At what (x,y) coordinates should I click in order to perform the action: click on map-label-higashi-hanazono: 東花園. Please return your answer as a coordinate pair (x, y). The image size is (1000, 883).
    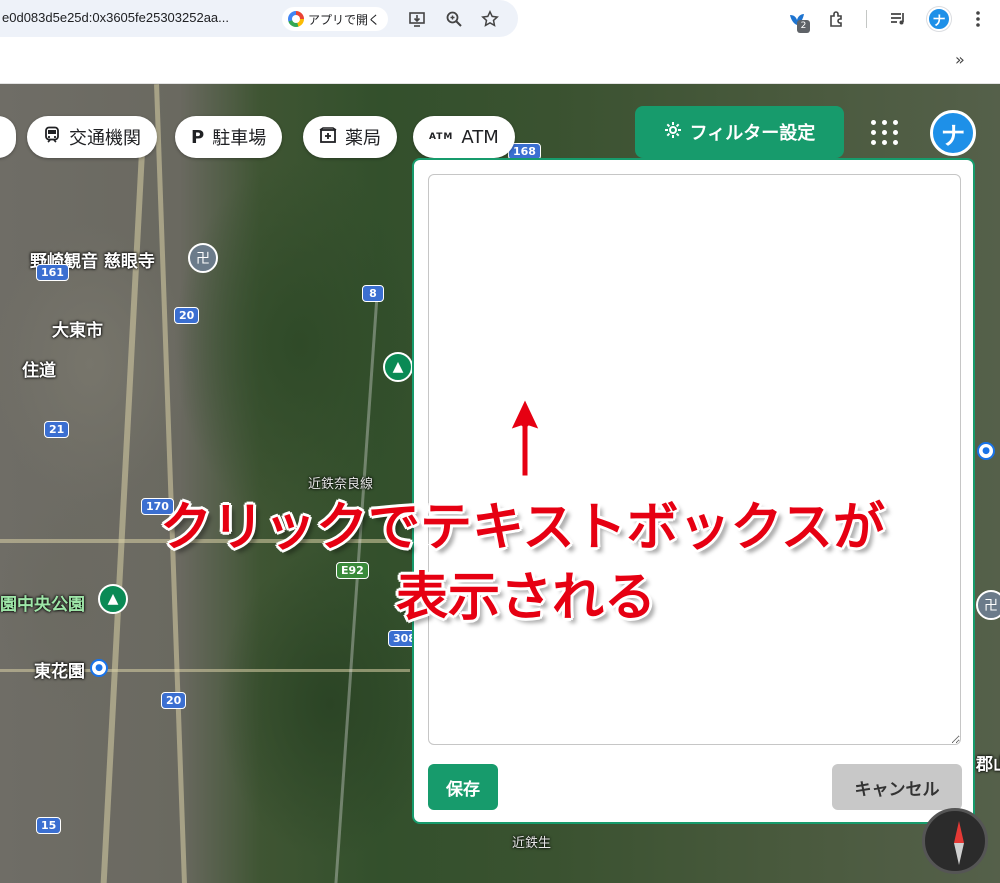
    Looking at the image, I should click on (59, 669).